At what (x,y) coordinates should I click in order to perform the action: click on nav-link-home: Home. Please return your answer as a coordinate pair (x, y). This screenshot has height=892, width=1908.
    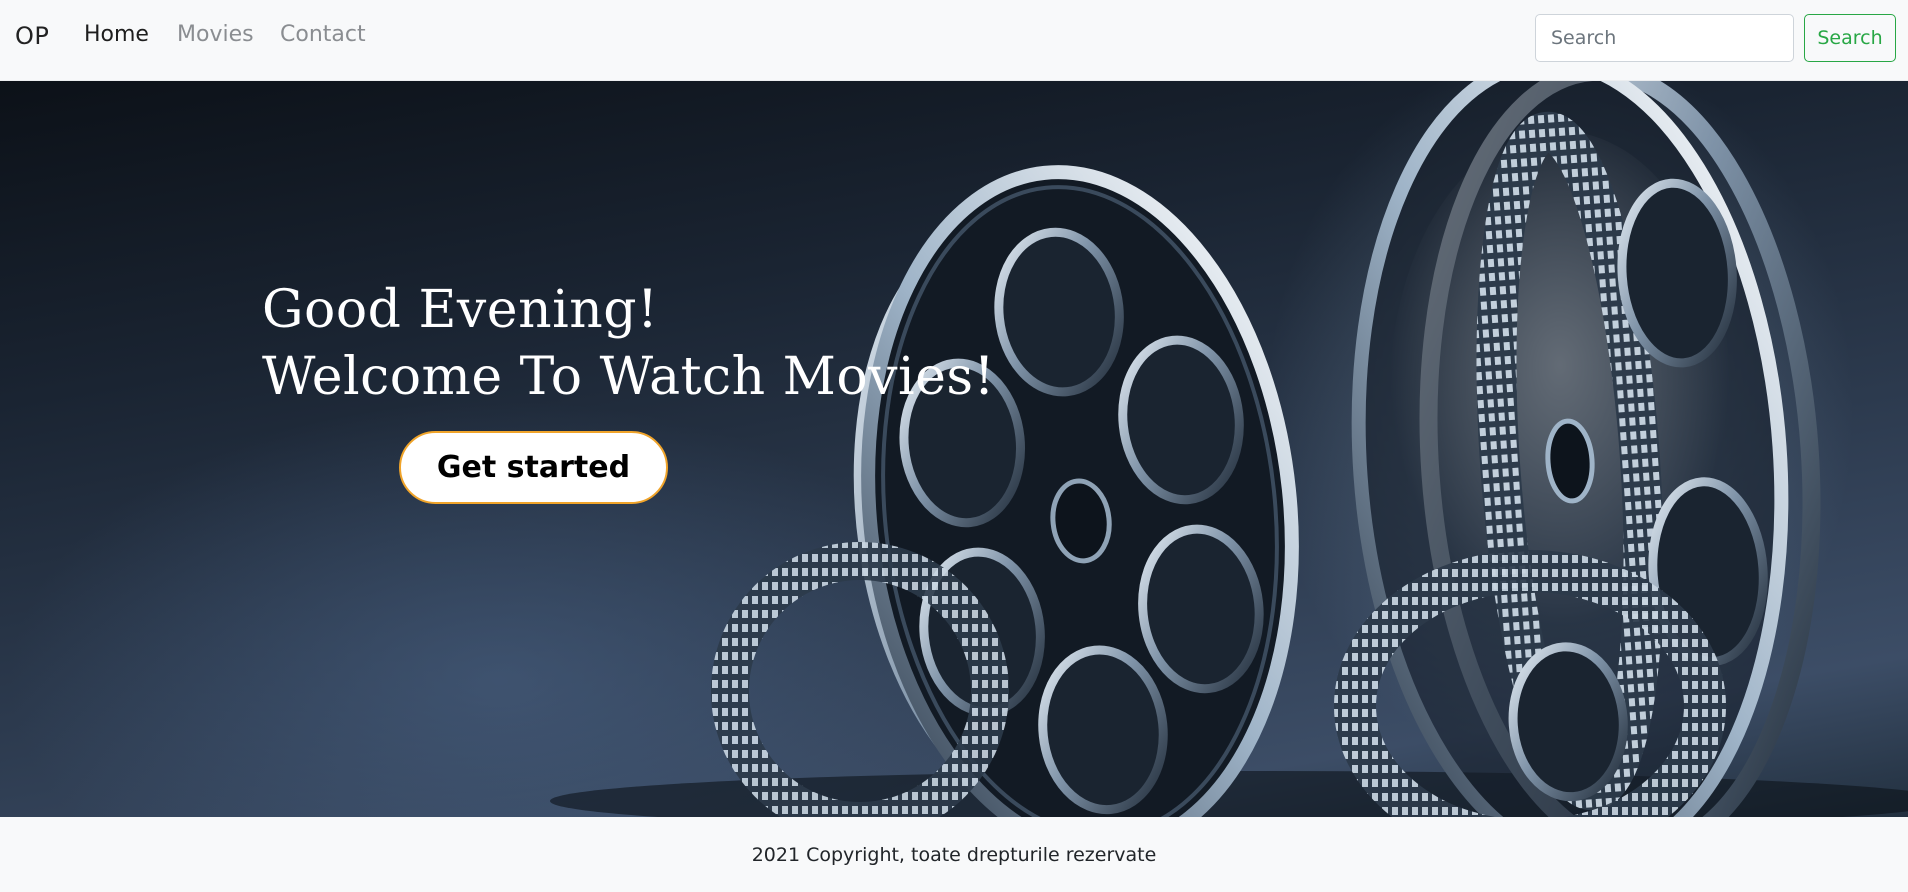
    Looking at the image, I should click on (116, 34).